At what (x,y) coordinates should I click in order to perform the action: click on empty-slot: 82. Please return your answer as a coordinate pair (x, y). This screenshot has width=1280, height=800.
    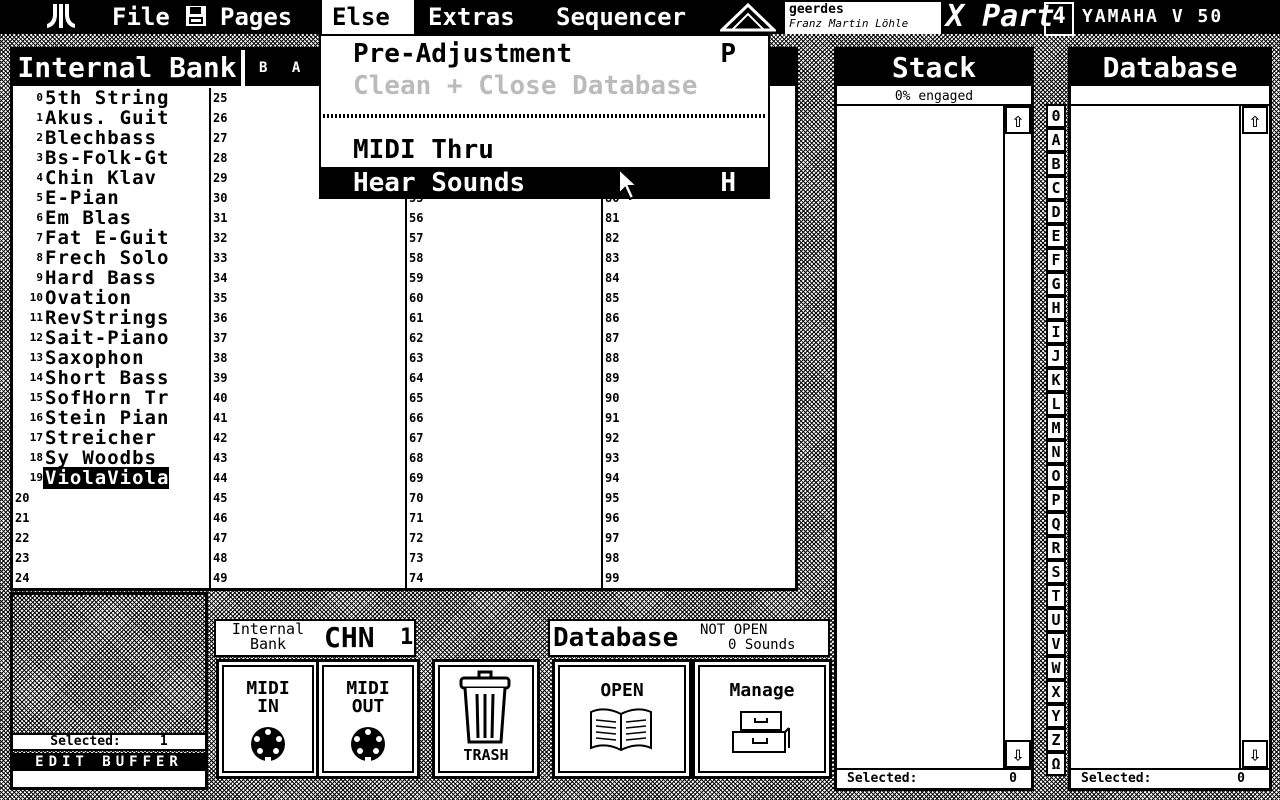
    Looking at the image, I should click on (612, 238).